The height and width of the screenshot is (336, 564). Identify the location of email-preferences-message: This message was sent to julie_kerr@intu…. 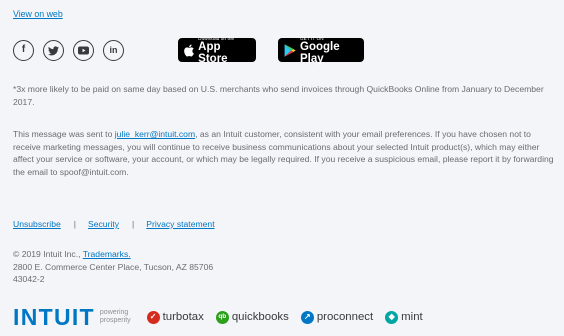
(287, 153).